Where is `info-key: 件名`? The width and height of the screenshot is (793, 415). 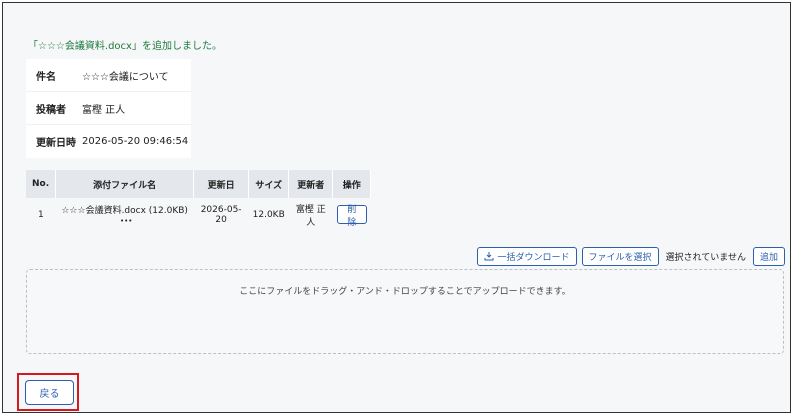
info-key: 件名 is located at coordinates (46, 77).